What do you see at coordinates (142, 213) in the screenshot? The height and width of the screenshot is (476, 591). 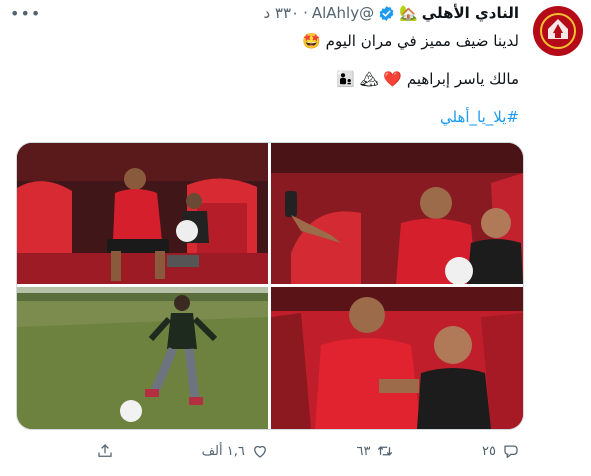 I see `photo-player-with-boy-on-bench` at bounding box center [142, 213].